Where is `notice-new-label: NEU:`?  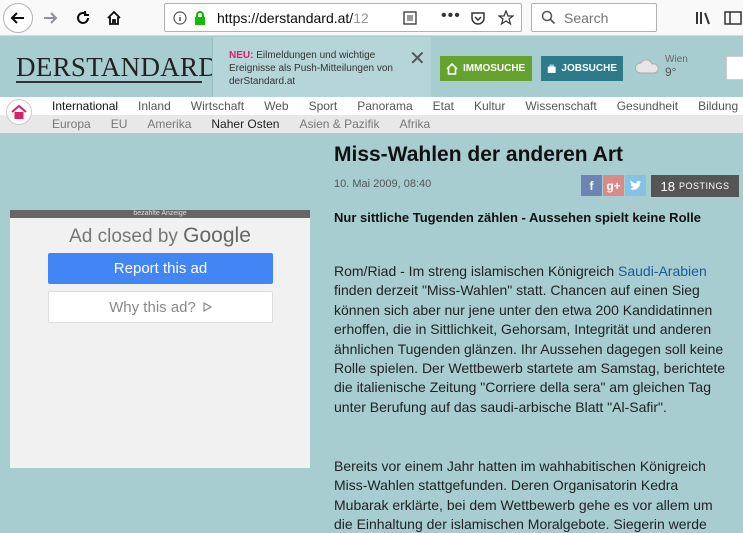 notice-new-label: NEU: is located at coordinates (241, 55).